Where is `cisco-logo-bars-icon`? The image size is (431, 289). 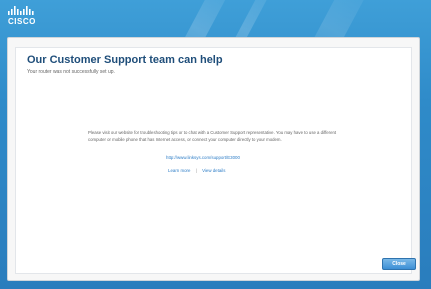 cisco-logo-bars-icon is located at coordinates (21, 10).